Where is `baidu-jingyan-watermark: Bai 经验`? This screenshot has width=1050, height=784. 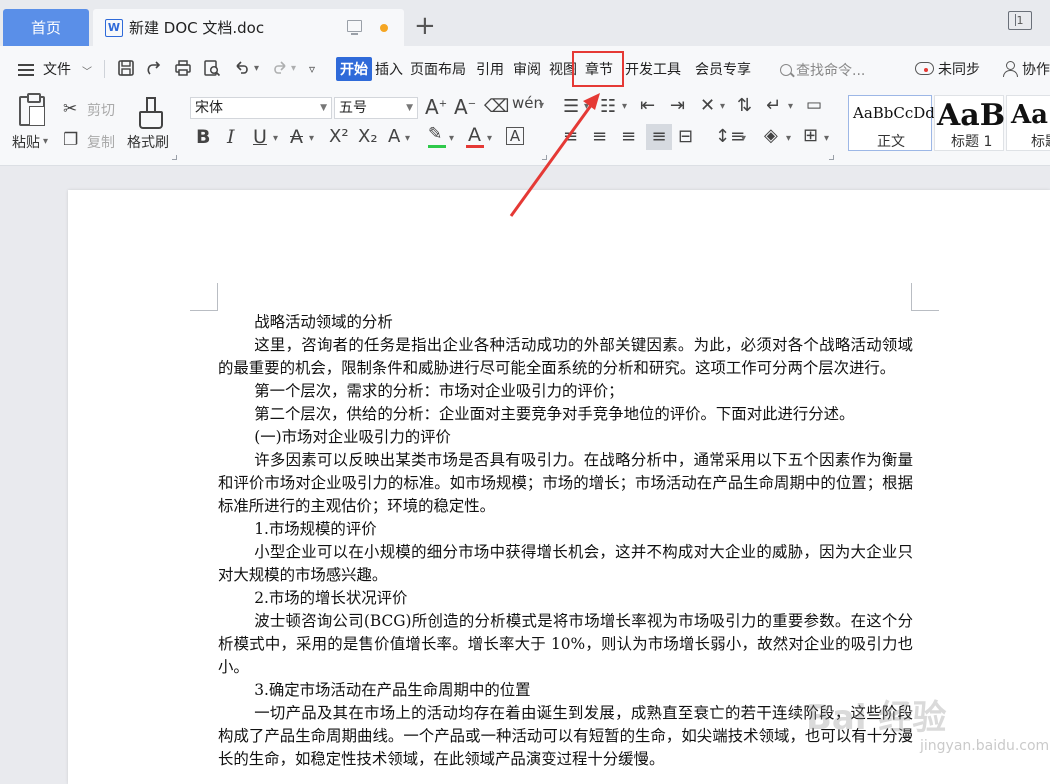
baidu-jingyan-watermark: Bai 经验 is located at coordinates (876, 718).